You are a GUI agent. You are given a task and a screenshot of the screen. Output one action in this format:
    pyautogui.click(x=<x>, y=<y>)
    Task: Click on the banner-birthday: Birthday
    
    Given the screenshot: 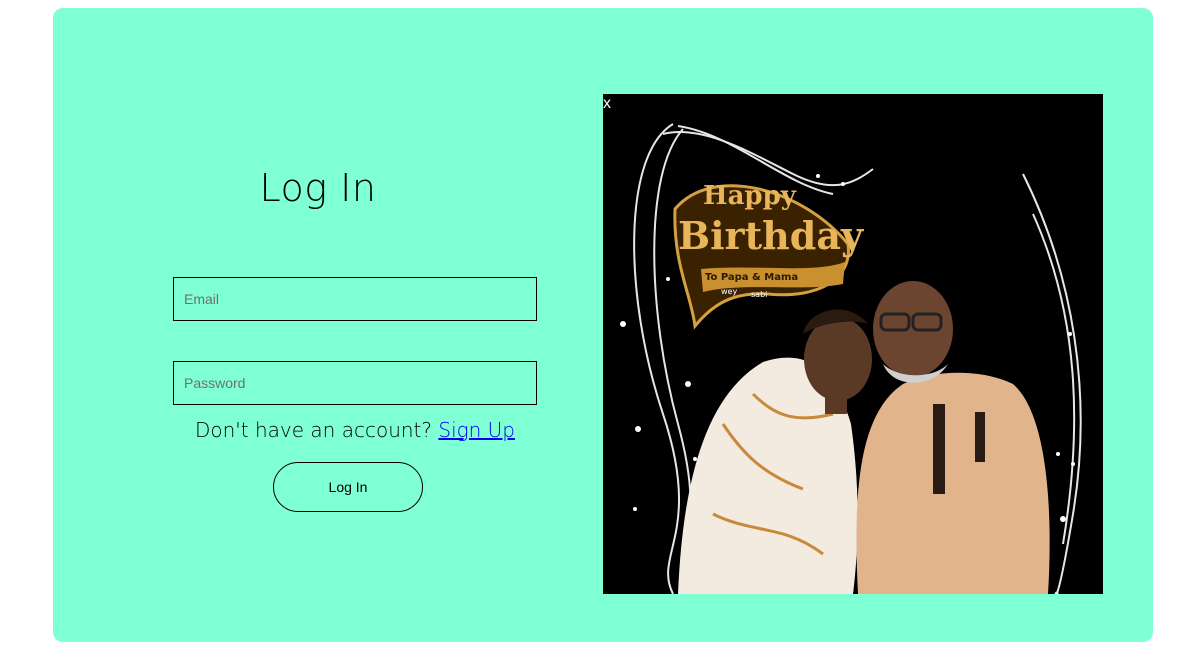 What is the action you would take?
    pyautogui.click(x=771, y=235)
    